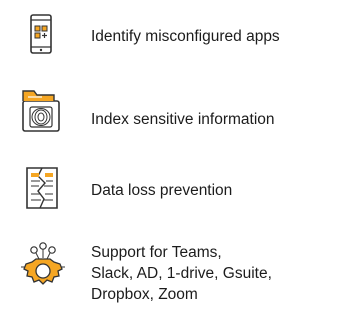  I want to click on integration-gear-icon, so click(42, 264).